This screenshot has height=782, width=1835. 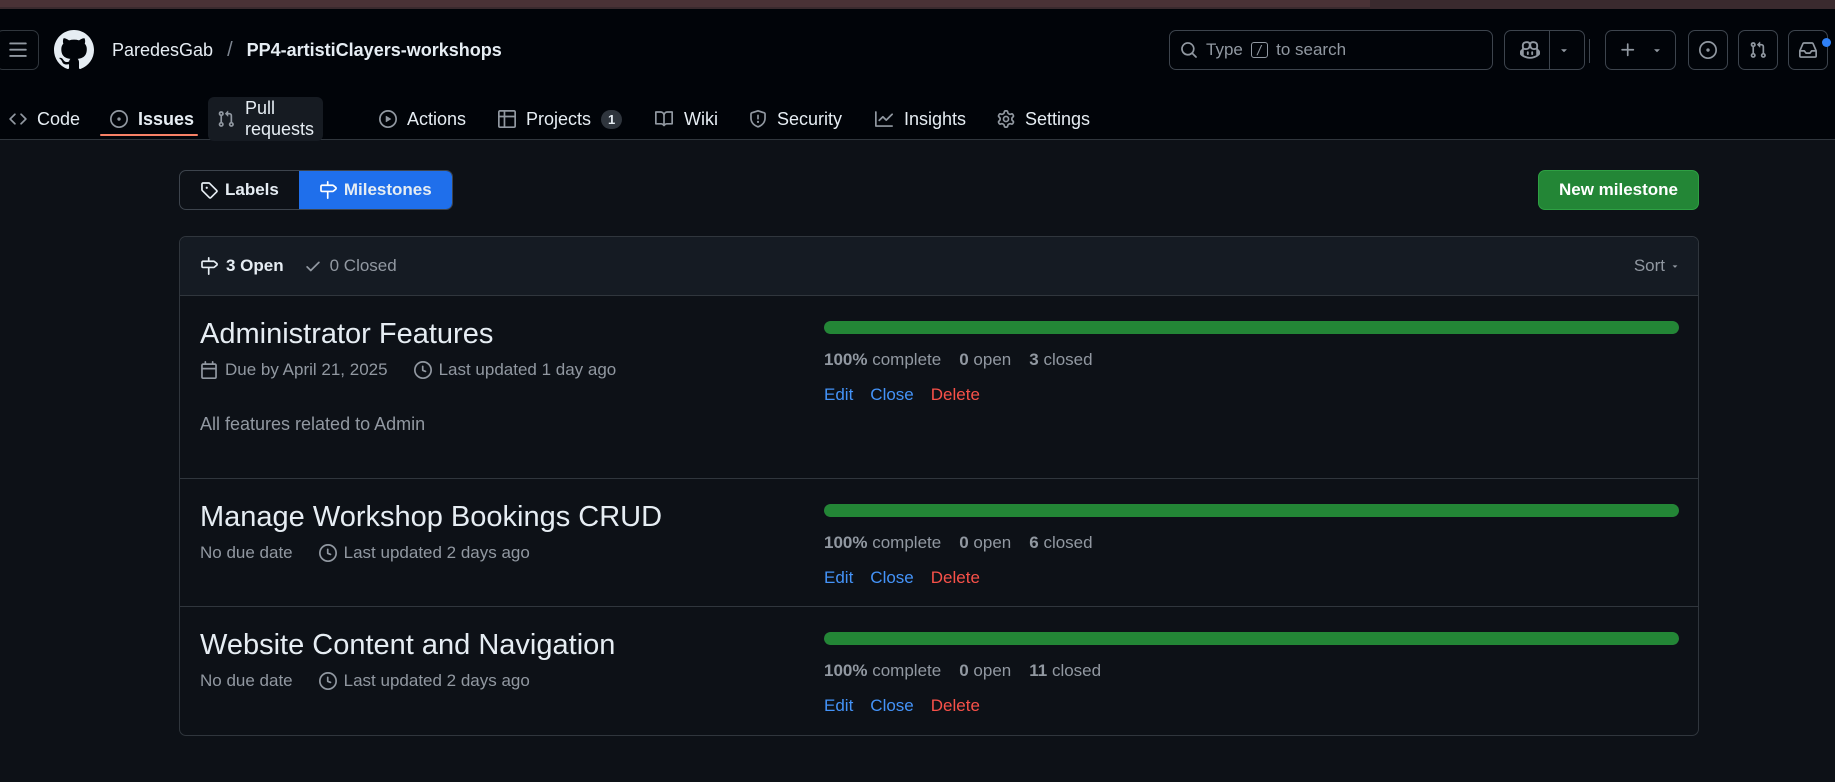 What do you see at coordinates (18, 119) in the screenshot?
I see `code-icon` at bounding box center [18, 119].